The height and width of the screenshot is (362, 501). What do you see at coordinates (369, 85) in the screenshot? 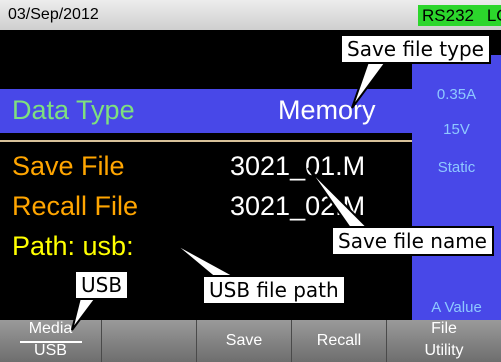
I see `save-file-type-pointer` at bounding box center [369, 85].